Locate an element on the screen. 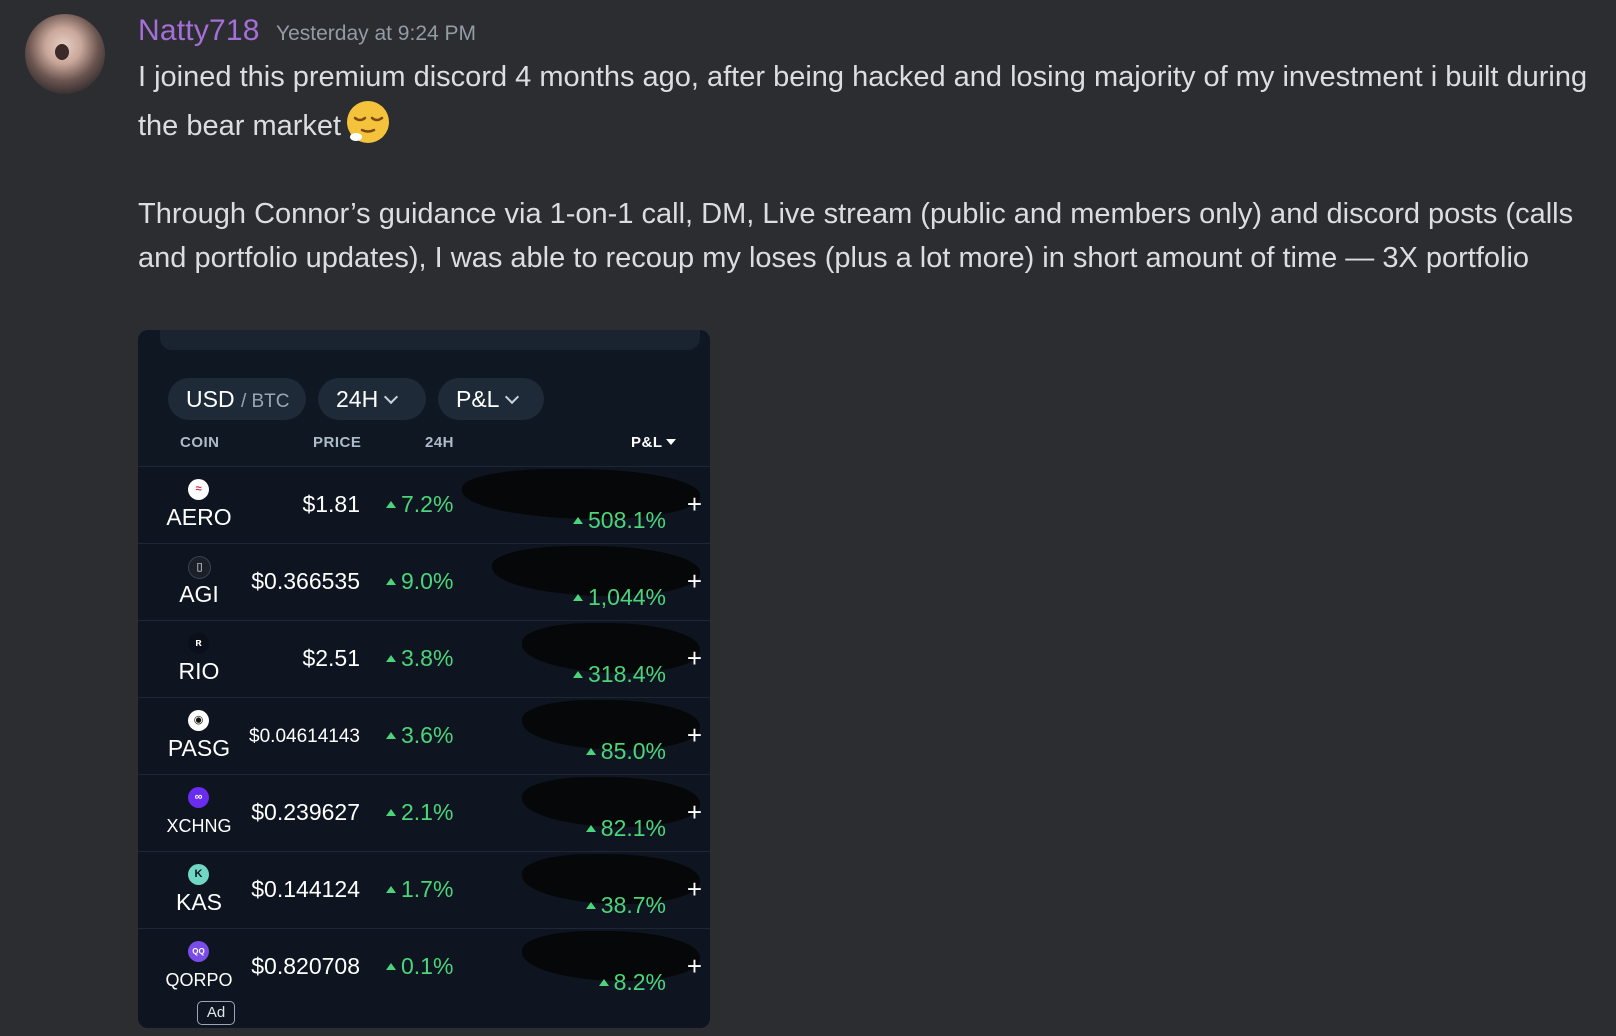 The width and height of the screenshot is (1616, 1036). coin-pnl: 85.0% is located at coordinates (625, 751).